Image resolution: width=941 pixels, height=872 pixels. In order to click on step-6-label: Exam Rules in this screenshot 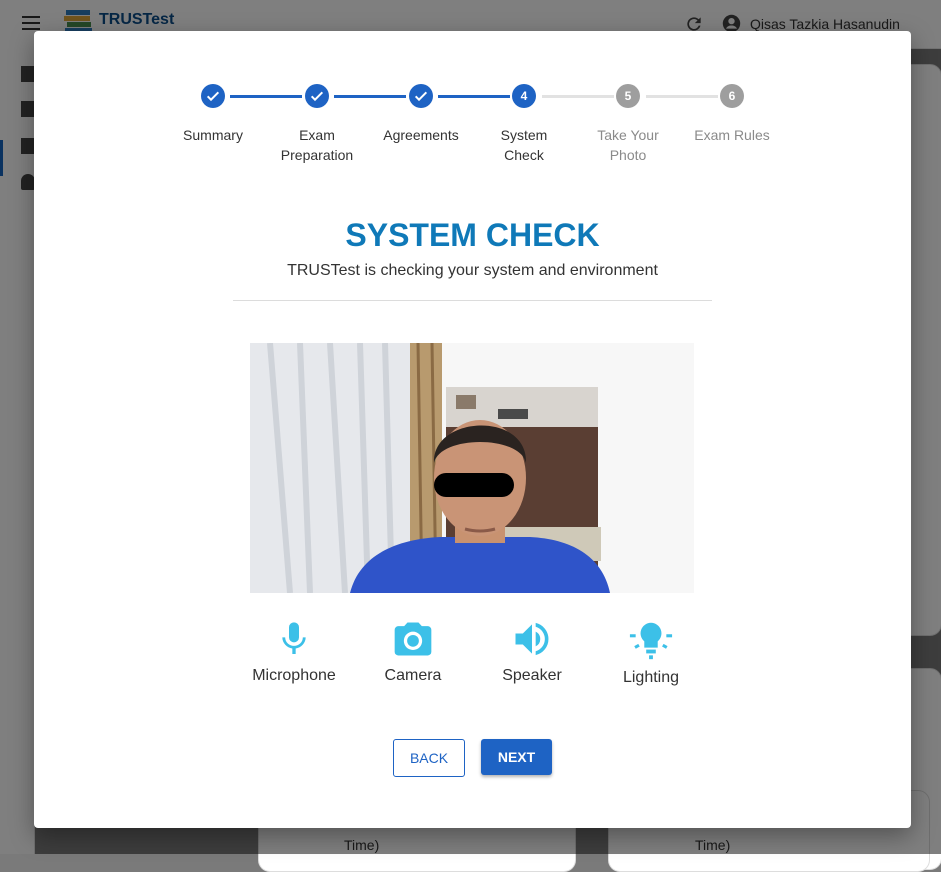, I will do `click(732, 135)`.